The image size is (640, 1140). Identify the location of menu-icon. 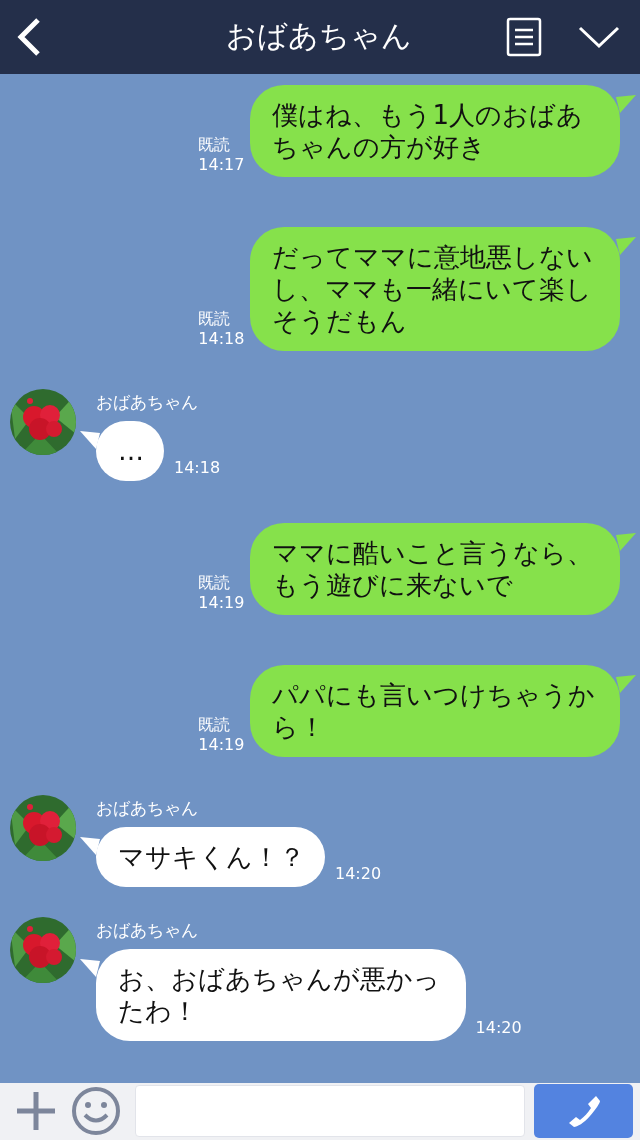
(524, 36).